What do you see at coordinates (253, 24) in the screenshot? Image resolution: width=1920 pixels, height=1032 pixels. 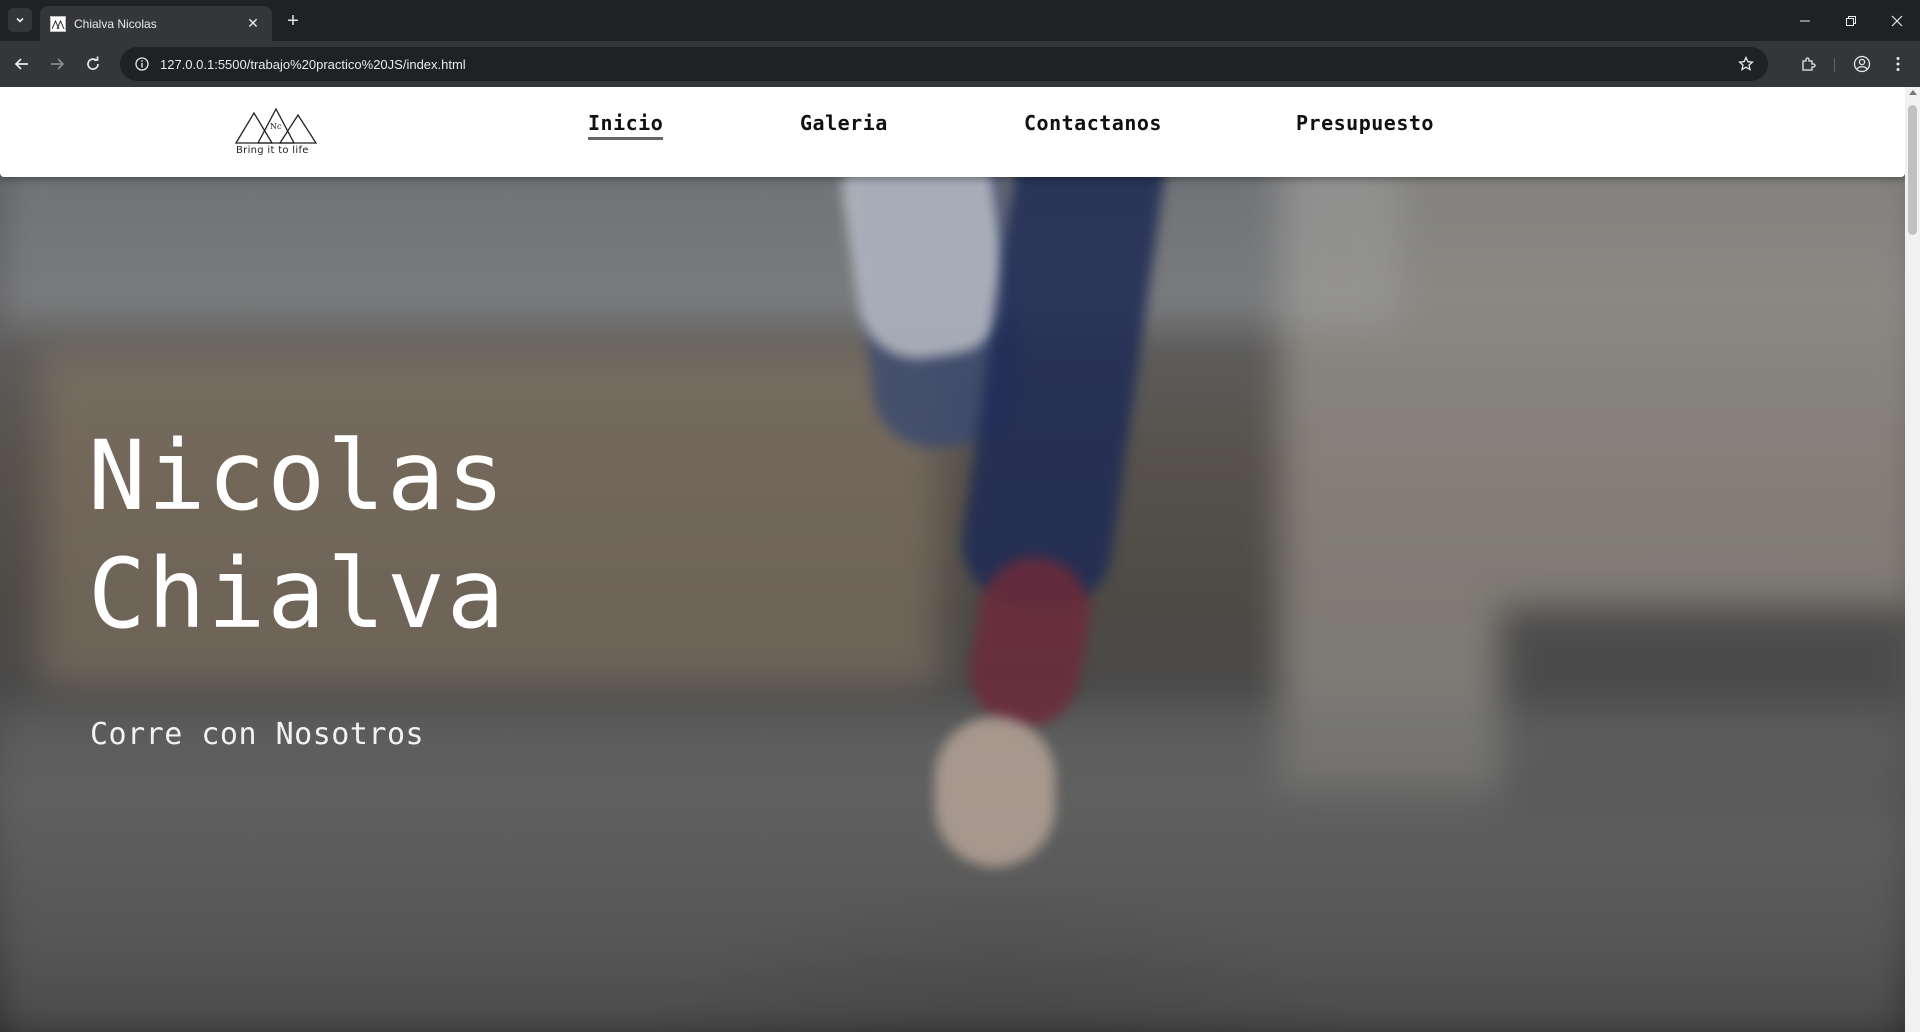 I see `close-icon: ✕` at bounding box center [253, 24].